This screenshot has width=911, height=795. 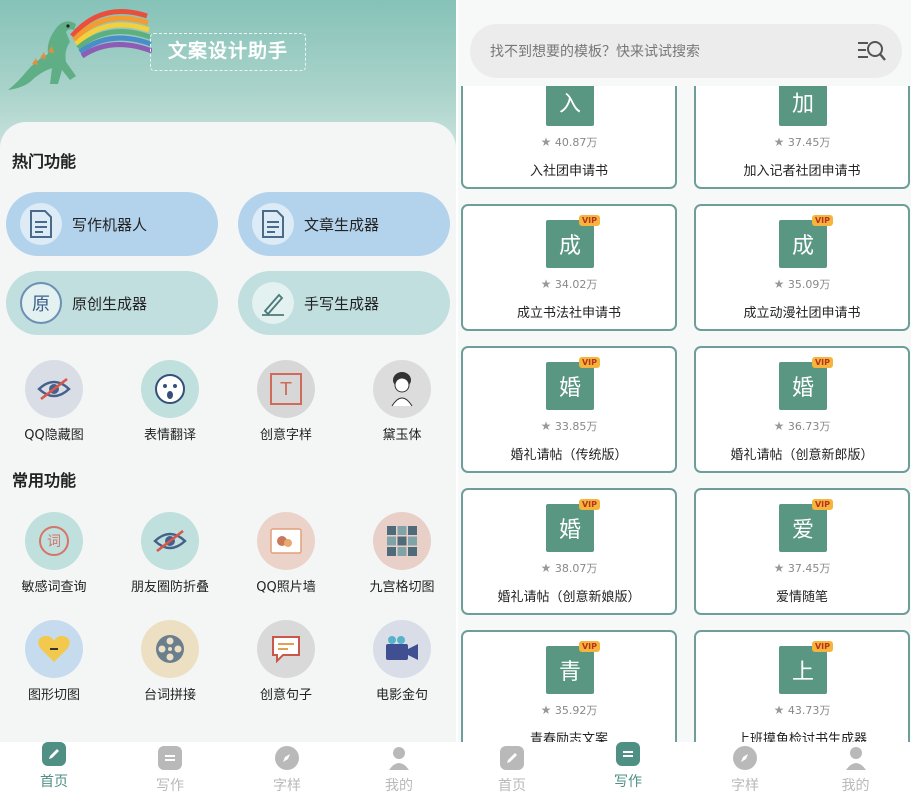 I want to click on template-card: 入 ★ 40.87万 入社团申请书, so click(x=569, y=137).